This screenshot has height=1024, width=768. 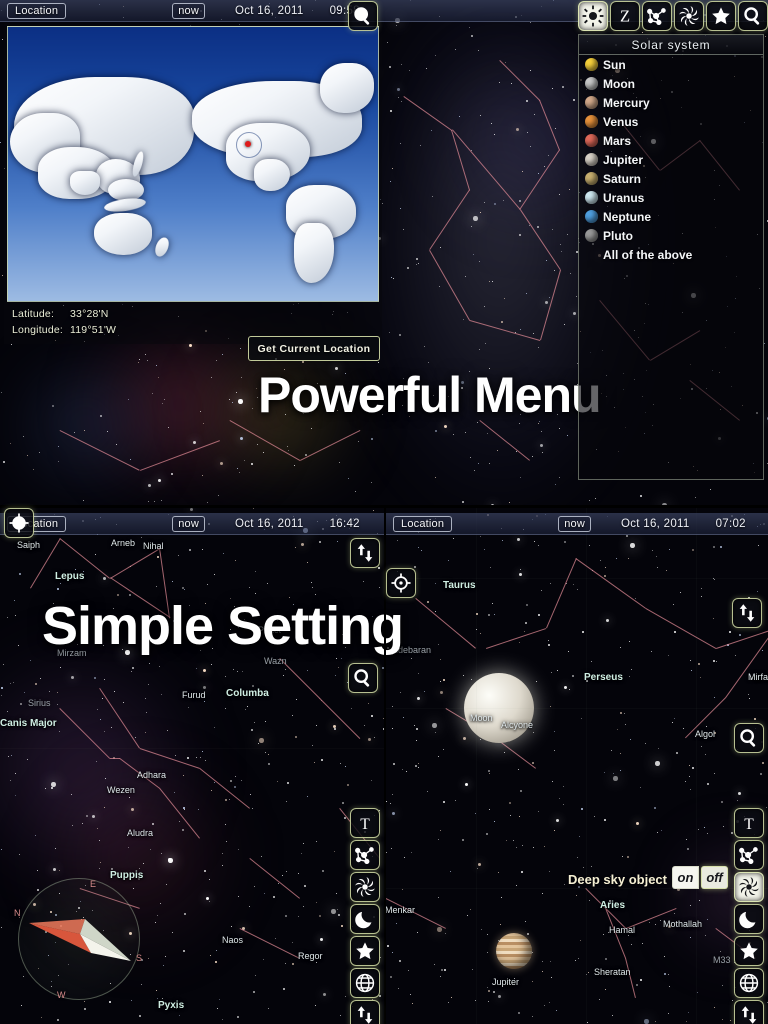 I want to click on svg-text: T, so click(x=365, y=824).